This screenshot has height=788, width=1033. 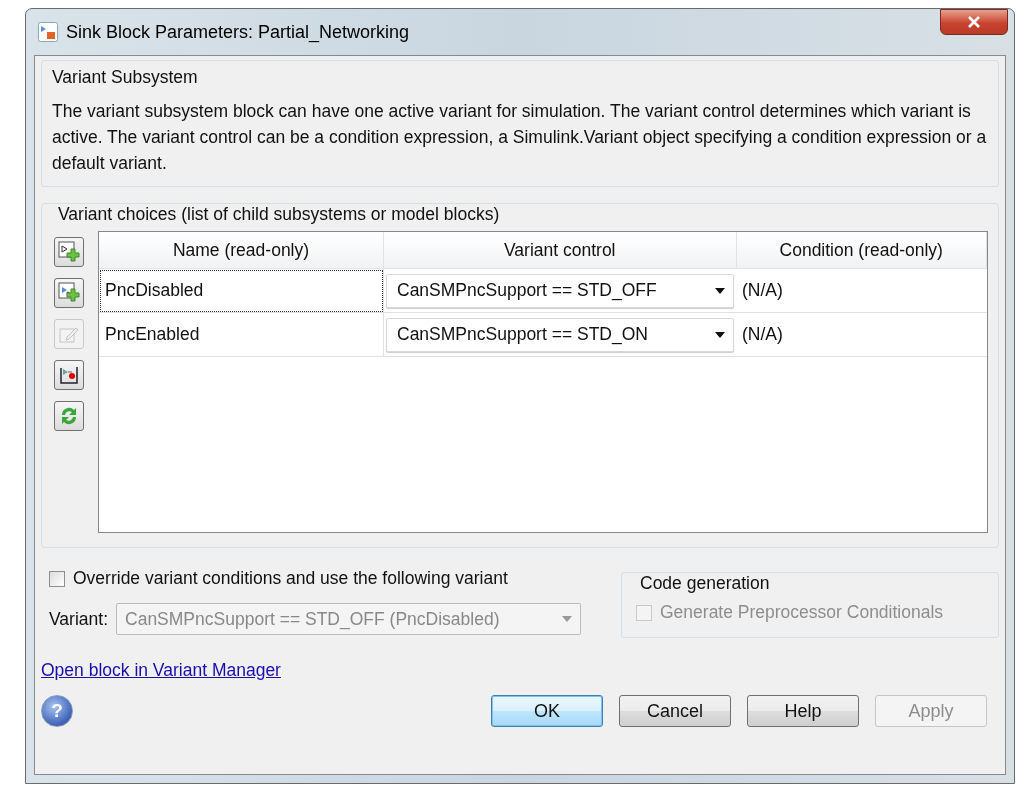 What do you see at coordinates (675, 711) in the screenshot?
I see `dialog-button: Cancel` at bounding box center [675, 711].